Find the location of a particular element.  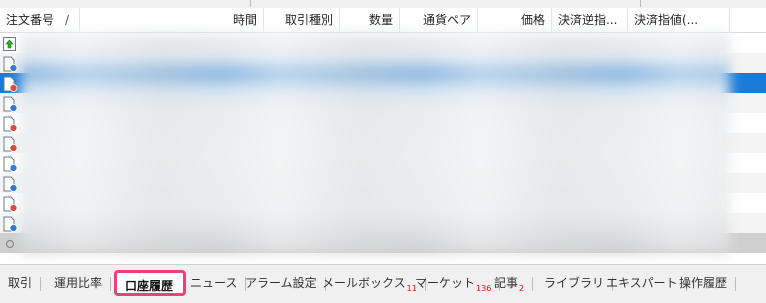

tab-account-history: 口座履歴 is located at coordinates (150, 283).